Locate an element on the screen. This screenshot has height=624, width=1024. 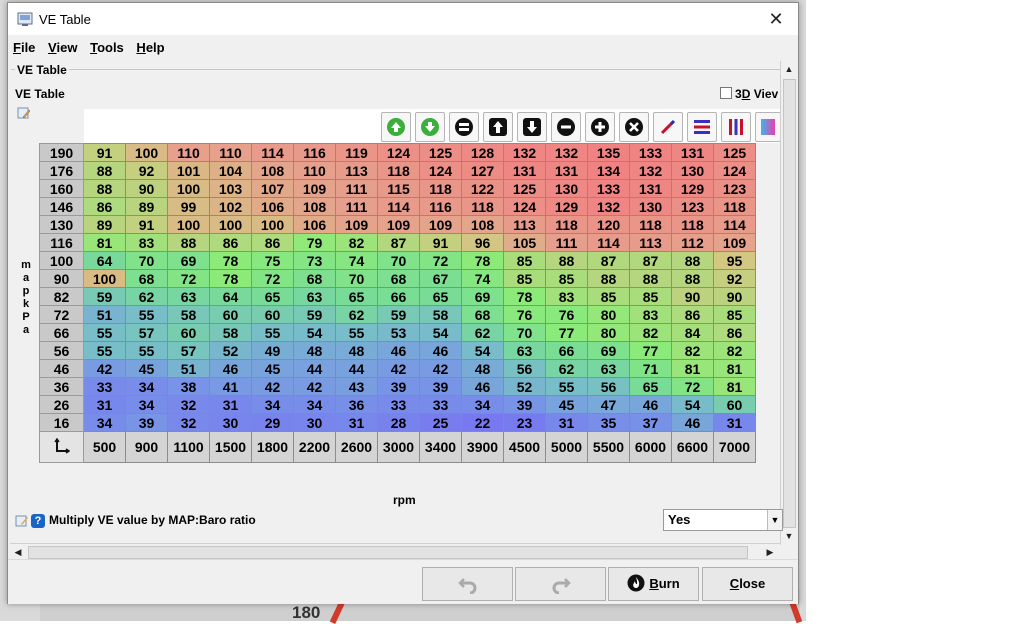
y-axis-value: 56 is located at coordinates (61, 350).